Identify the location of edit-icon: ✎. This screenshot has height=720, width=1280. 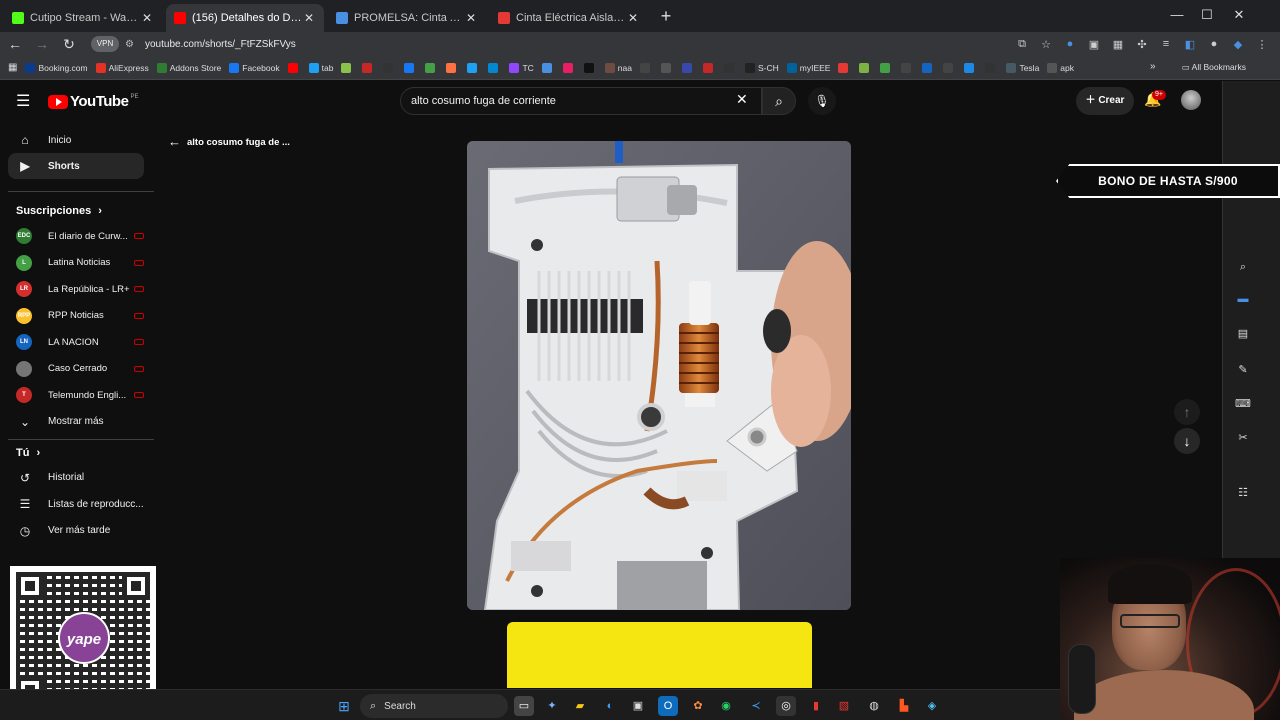
(1243, 369).